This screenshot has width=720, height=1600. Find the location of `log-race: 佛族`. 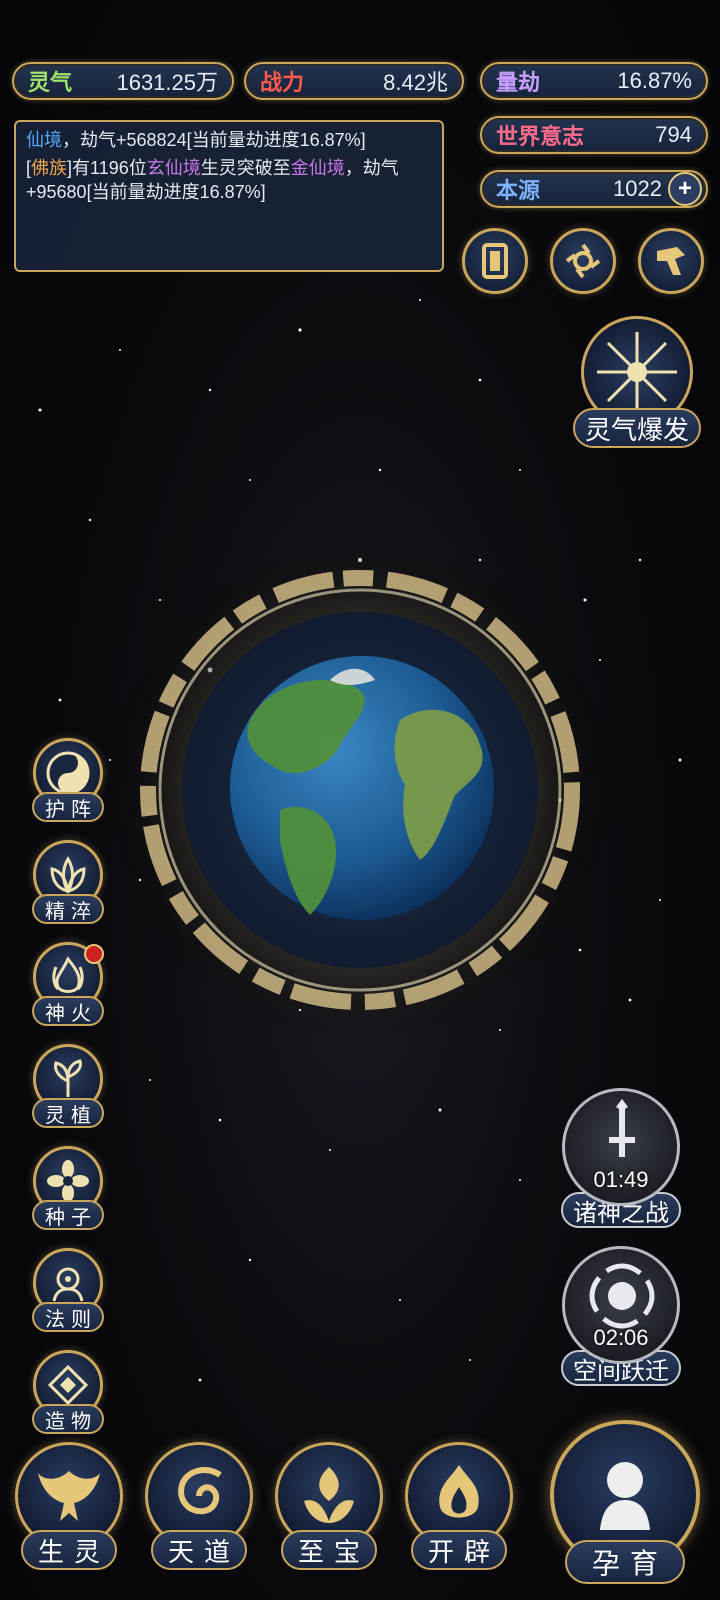

log-race: 佛族 is located at coordinates (49, 168).